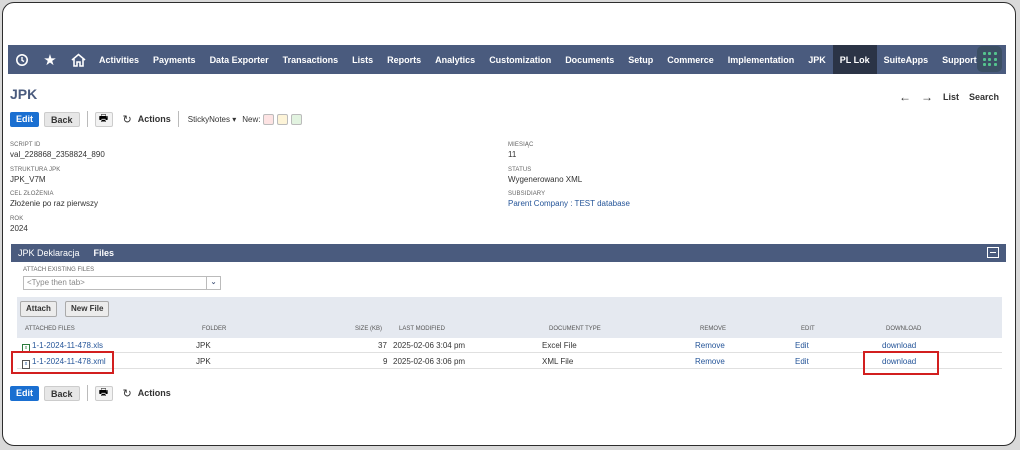  I want to click on nav-payments: Payments, so click(174, 59).